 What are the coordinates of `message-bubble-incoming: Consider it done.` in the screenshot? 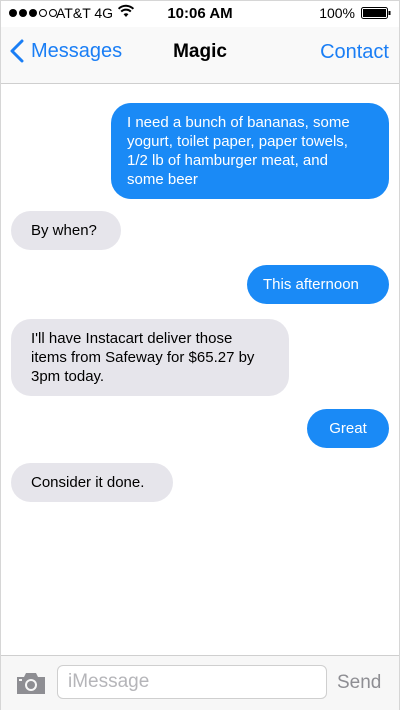 It's located at (92, 482).